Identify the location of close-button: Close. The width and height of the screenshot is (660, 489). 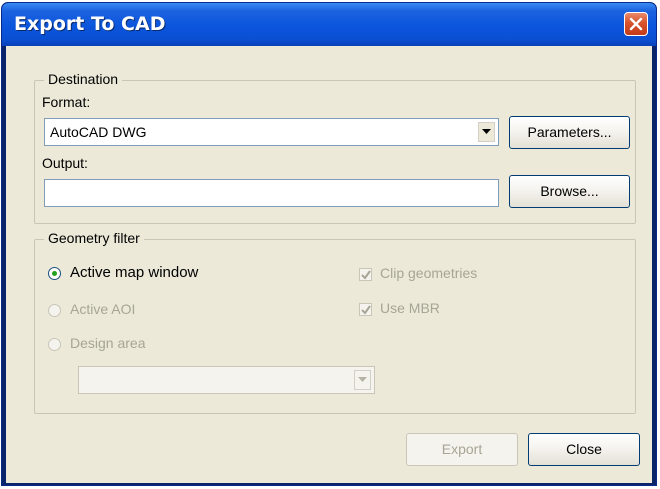
(584, 449).